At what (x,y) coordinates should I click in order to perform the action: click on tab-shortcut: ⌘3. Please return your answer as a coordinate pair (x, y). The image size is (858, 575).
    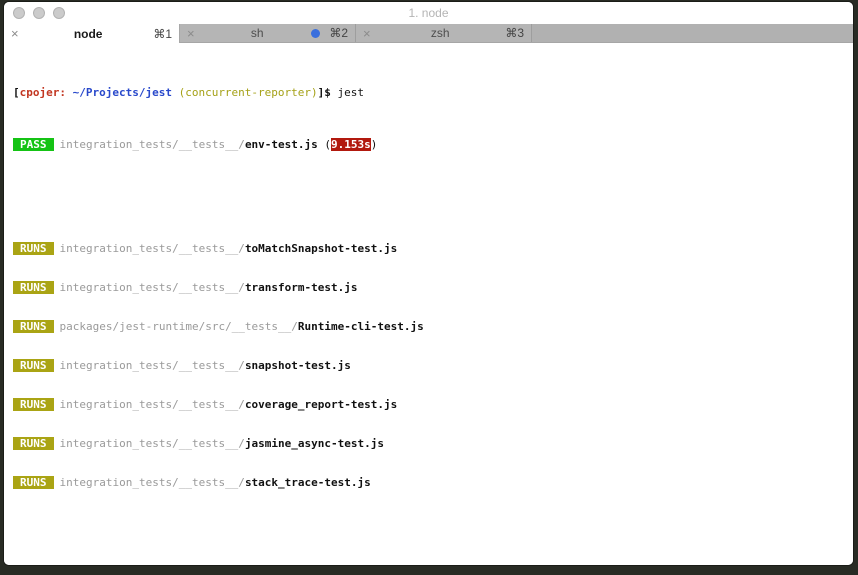
    Looking at the image, I should click on (514, 33).